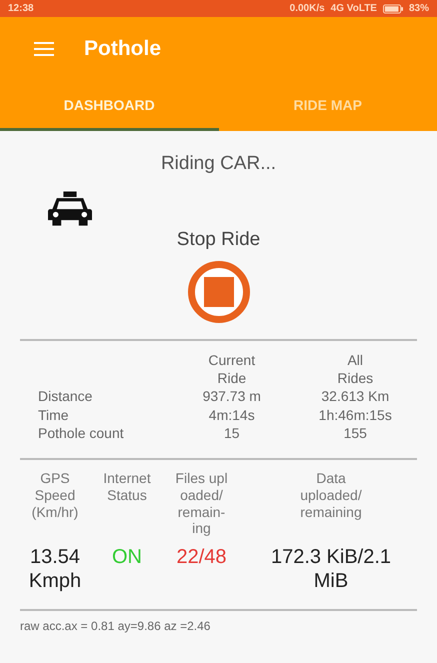 The image size is (437, 663). What do you see at coordinates (70, 208) in the screenshot?
I see `taxi-icon` at bounding box center [70, 208].